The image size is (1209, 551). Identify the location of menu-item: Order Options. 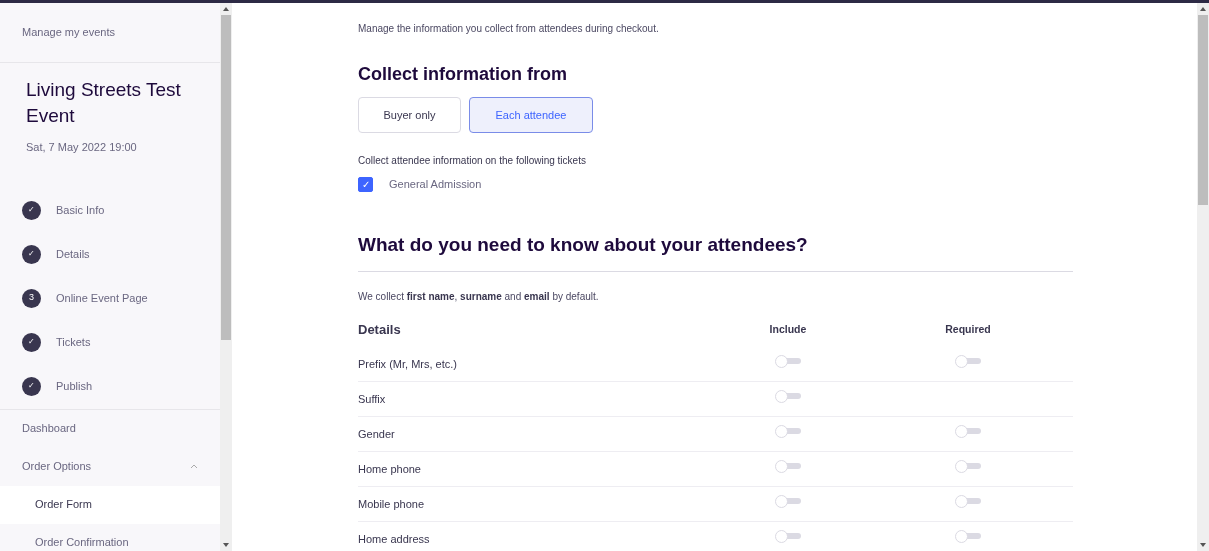
(110, 466).